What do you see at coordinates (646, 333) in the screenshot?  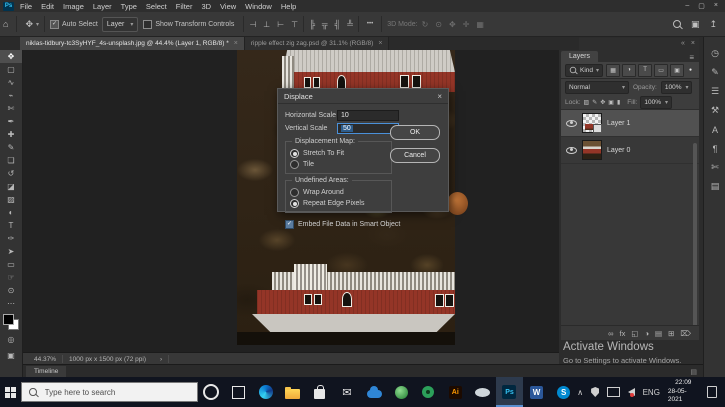 I see `new-adjustment-layer-icon: ◑` at bounding box center [646, 333].